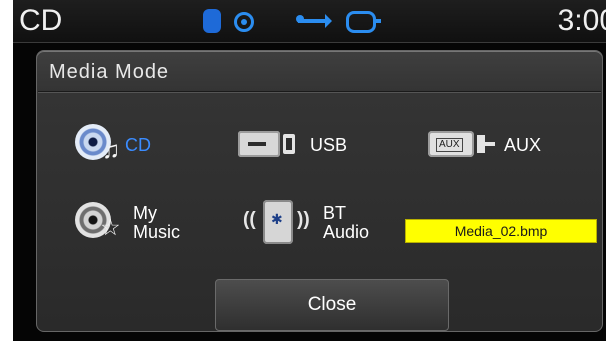  Describe the element at coordinates (363, 22) in the screenshot. I see `ipod-icon` at that location.